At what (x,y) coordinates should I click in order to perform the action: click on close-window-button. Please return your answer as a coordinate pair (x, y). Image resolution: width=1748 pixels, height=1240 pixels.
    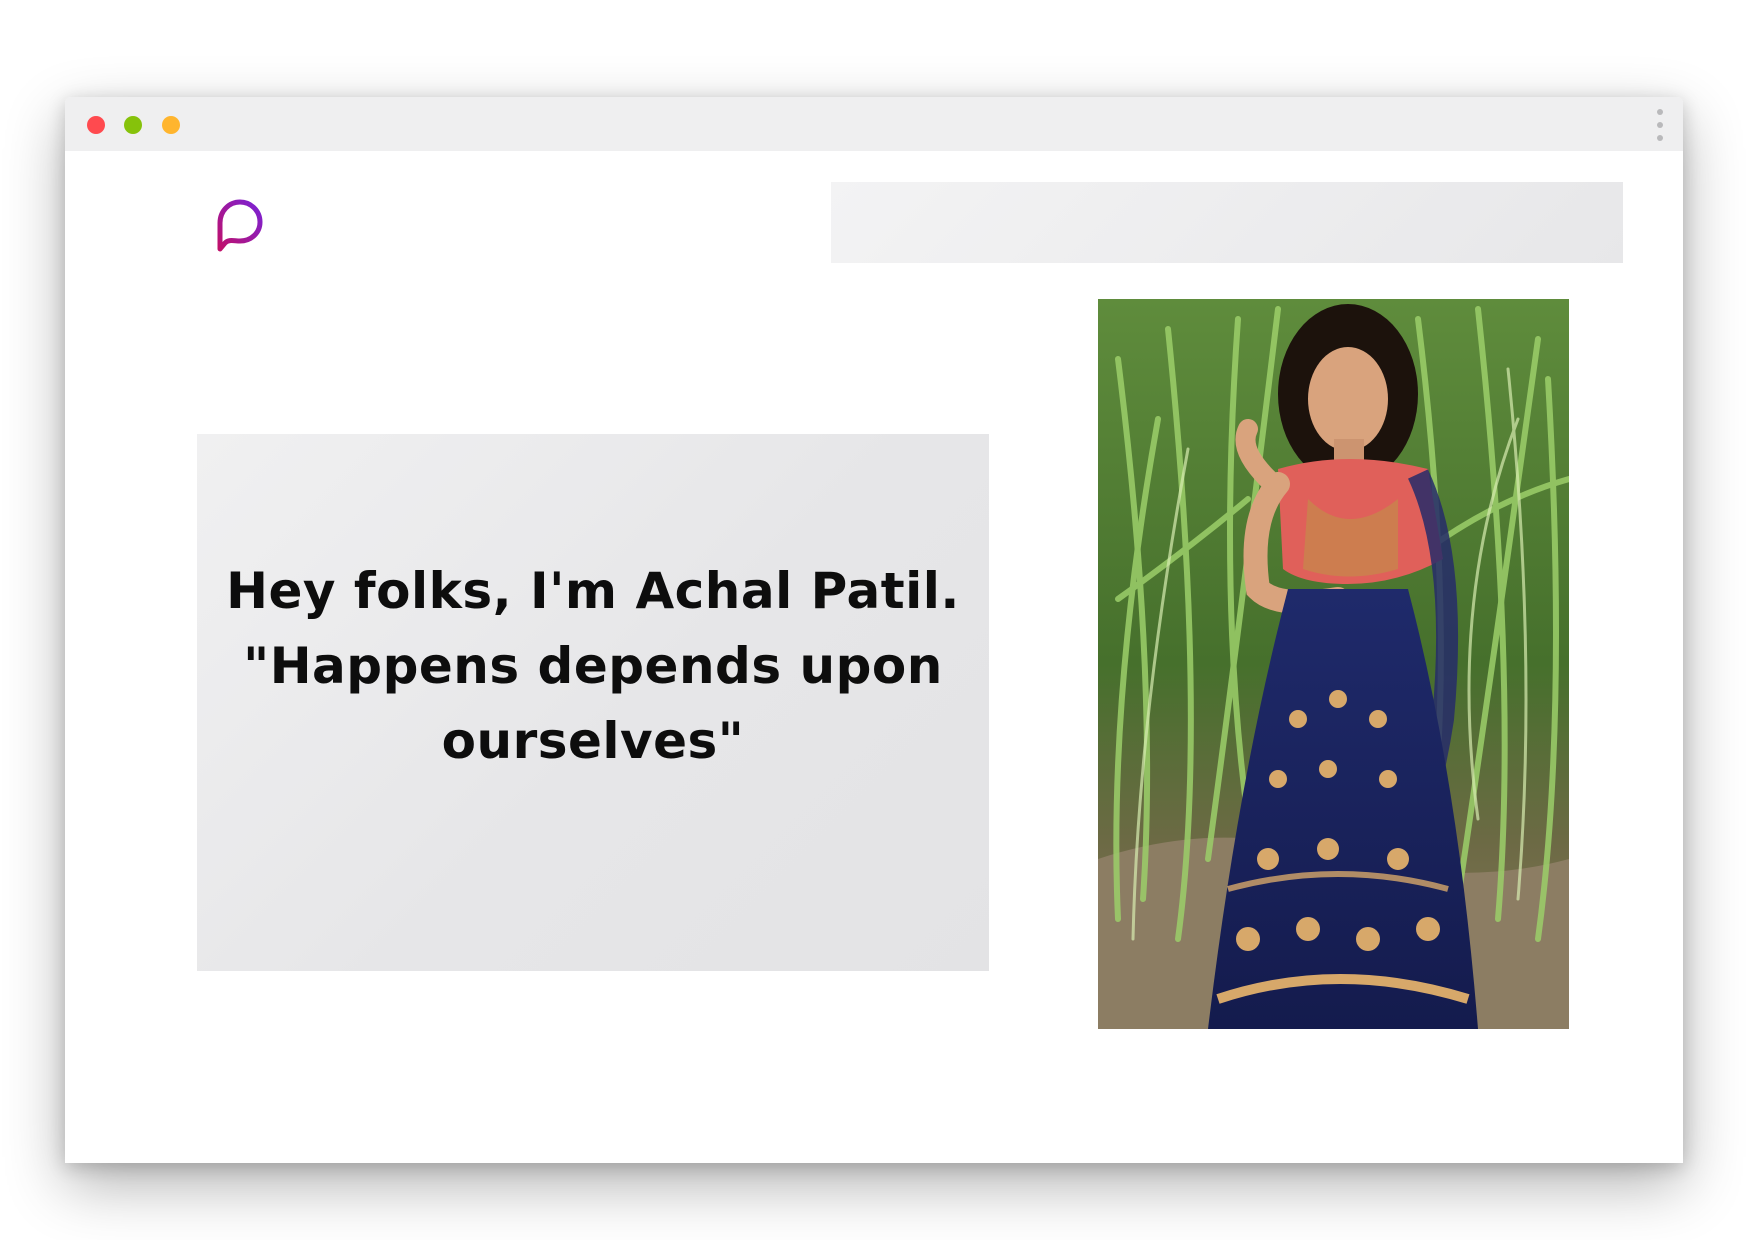
    Looking at the image, I should click on (96, 125).